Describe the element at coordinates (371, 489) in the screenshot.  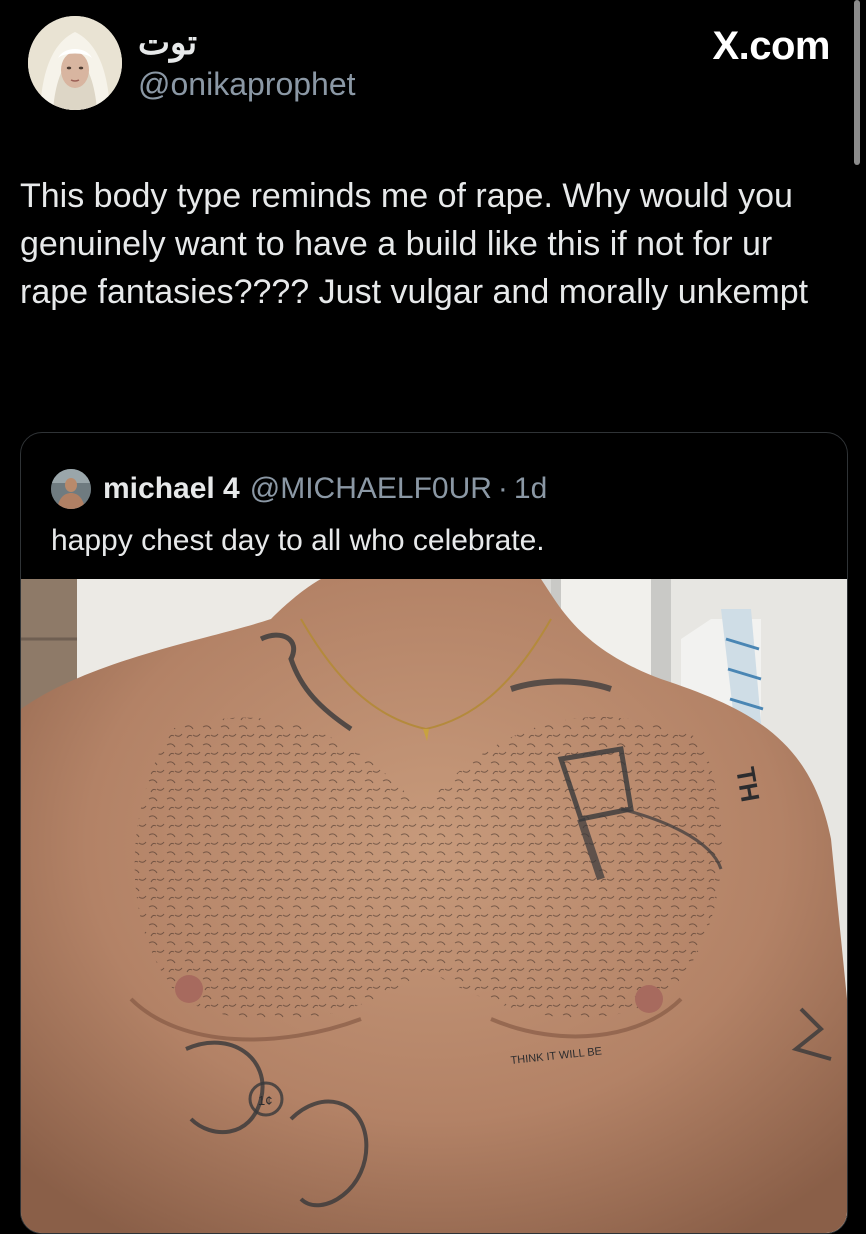
I see `quoted-author-handle: @MICHAELF0UR` at that location.